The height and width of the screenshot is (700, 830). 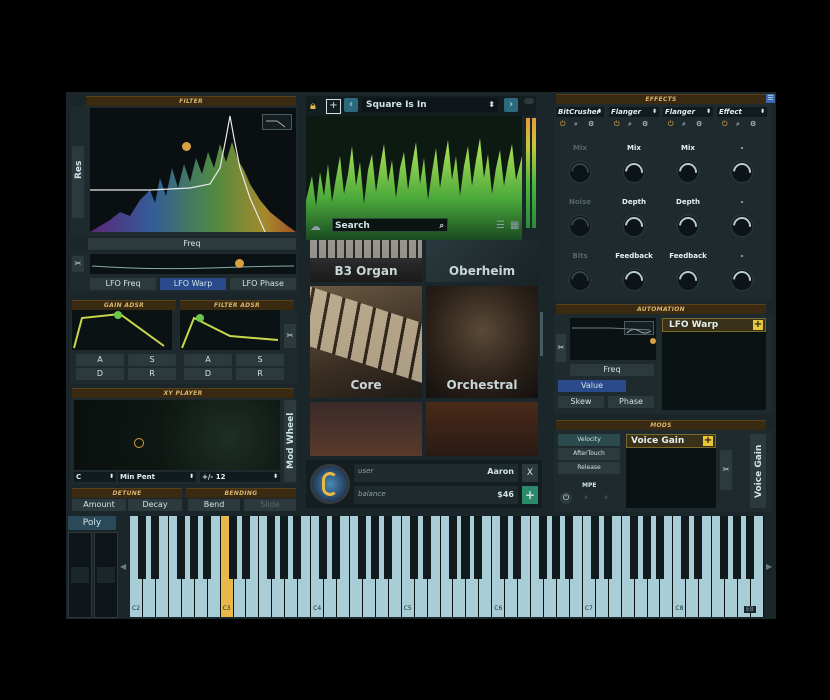 I want to click on gain-attack-button: A, so click(x=100, y=360).